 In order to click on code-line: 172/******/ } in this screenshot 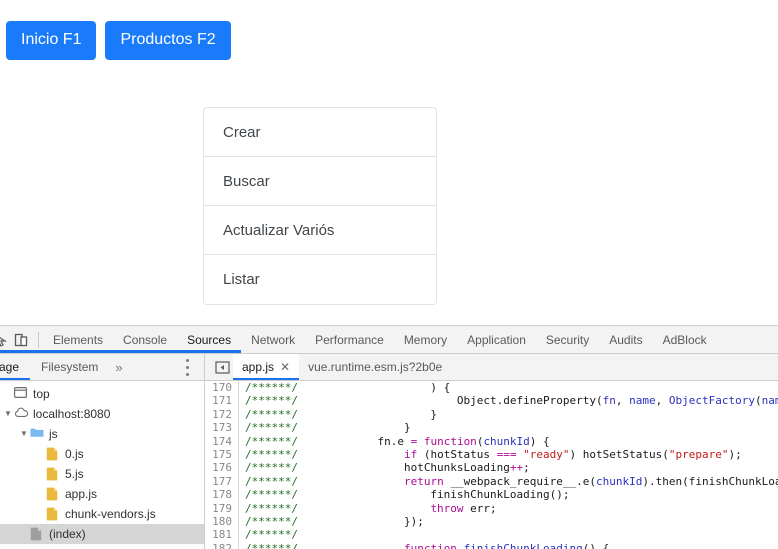, I will do `click(491, 414)`.